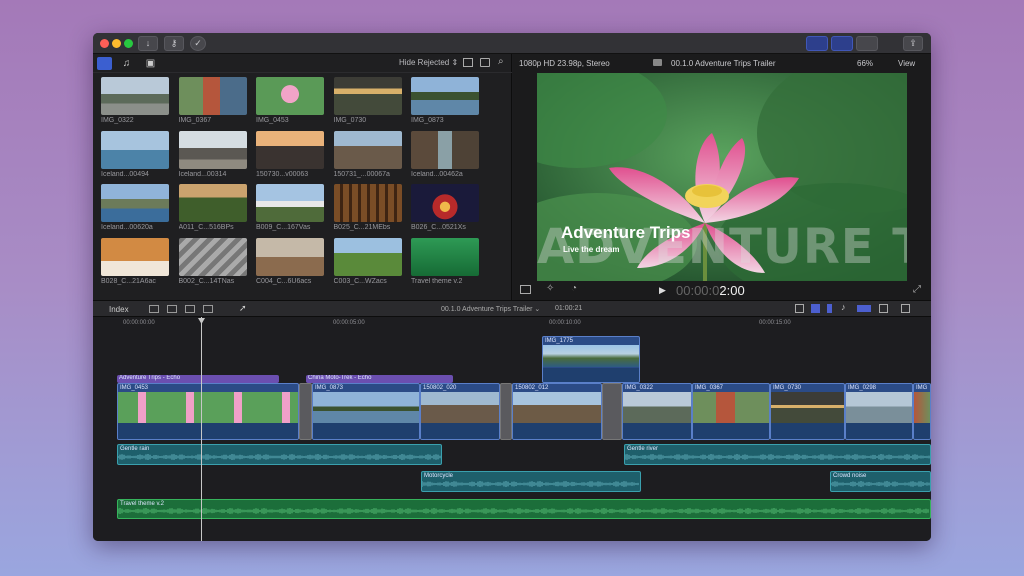 This screenshot has width=1024, height=576. Describe the element at coordinates (116, 43) in the screenshot. I see `minimize-window-button` at that location.